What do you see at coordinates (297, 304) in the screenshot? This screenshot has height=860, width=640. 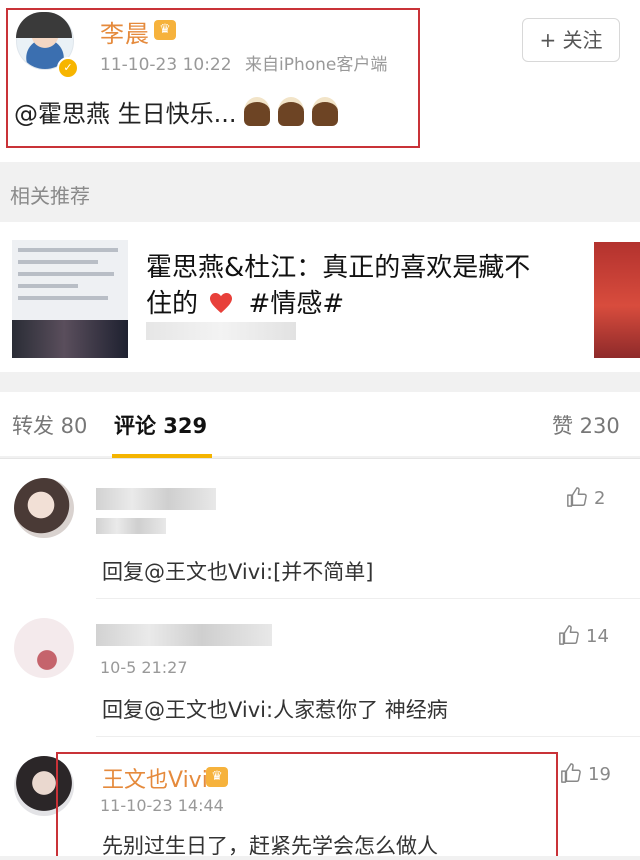 I see `related-hashtag: #情感#` at bounding box center [297, 304].